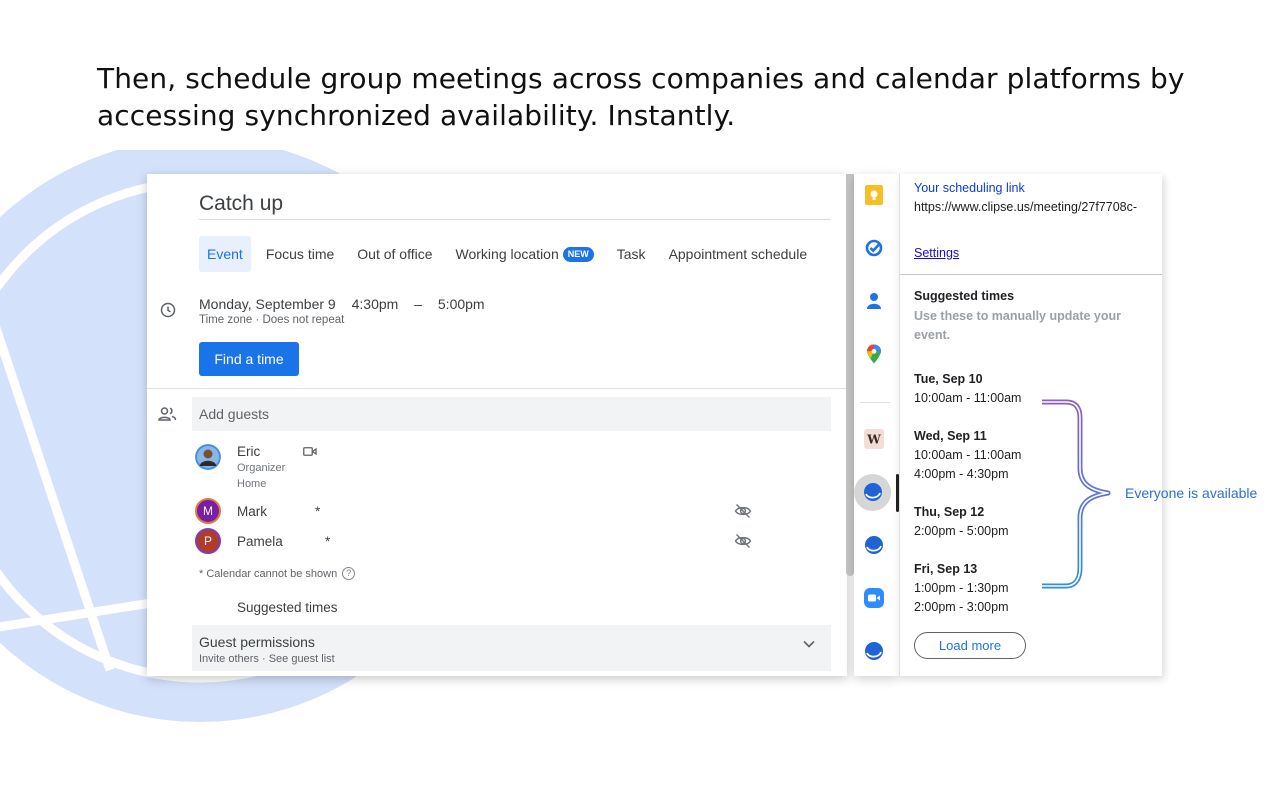 The height and width of the screenshot is (800, 1280). What do you see at coordinates (267, 304) in the screenshot?
I see `event-date: Monday, September 9` at bounding box center [267, 304].